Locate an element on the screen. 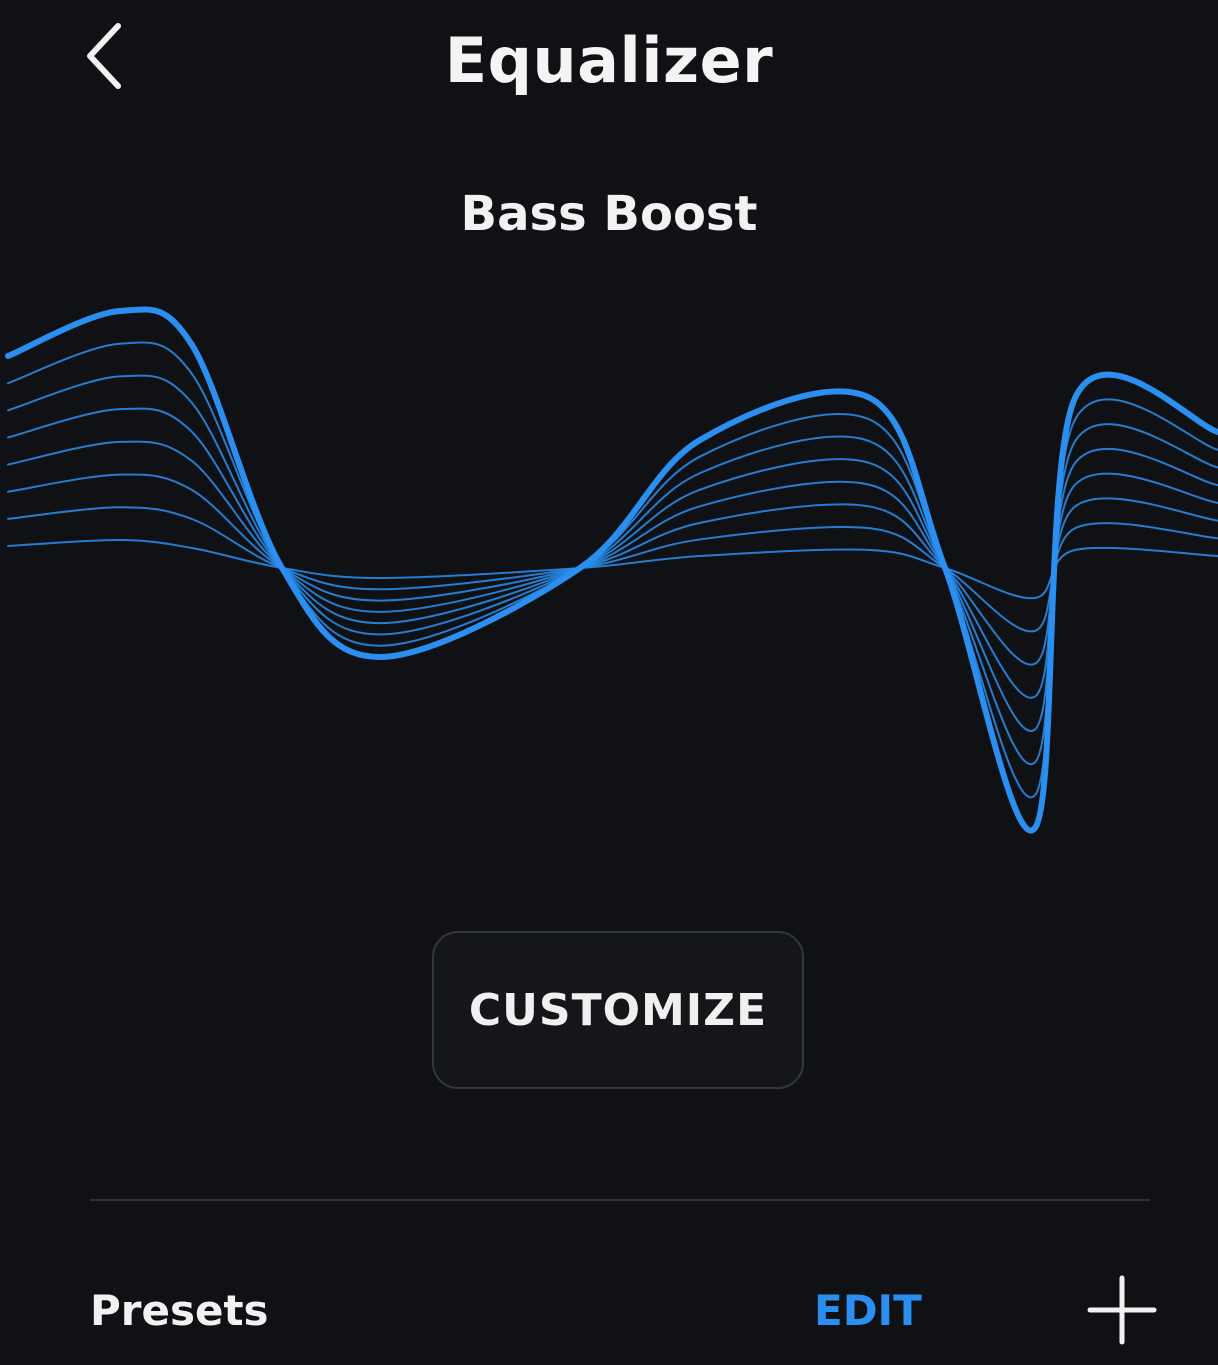 The height and width of the screenshot is (1365, 1218). divider is located at coordinates (620, 1200).